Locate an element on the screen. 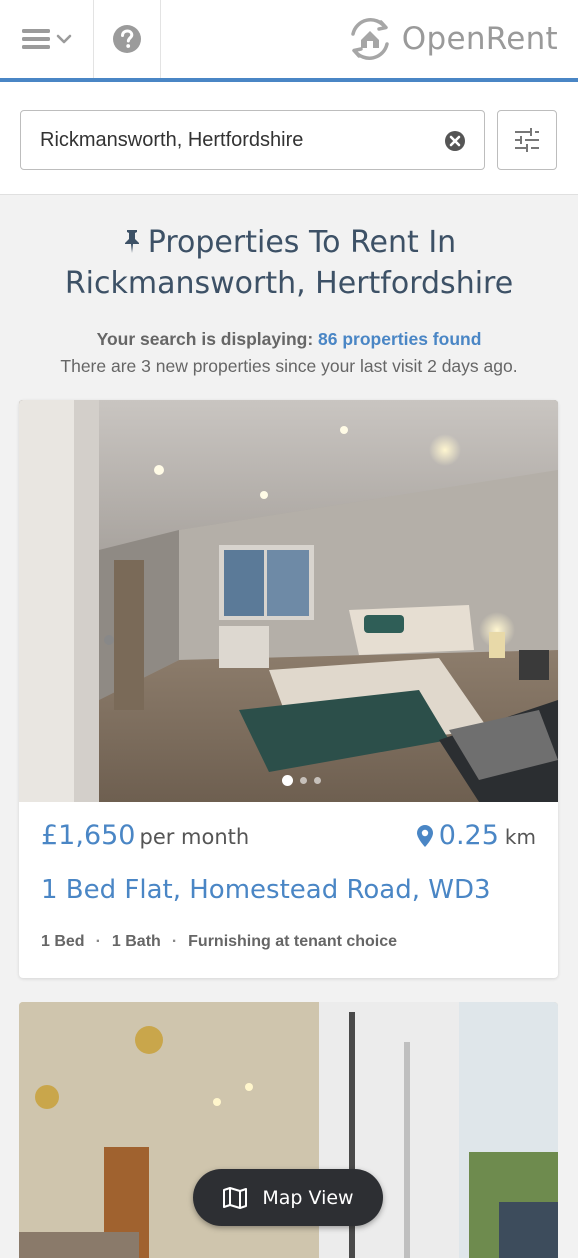  price-value: £1,650 is located at coordinates (88, 835).